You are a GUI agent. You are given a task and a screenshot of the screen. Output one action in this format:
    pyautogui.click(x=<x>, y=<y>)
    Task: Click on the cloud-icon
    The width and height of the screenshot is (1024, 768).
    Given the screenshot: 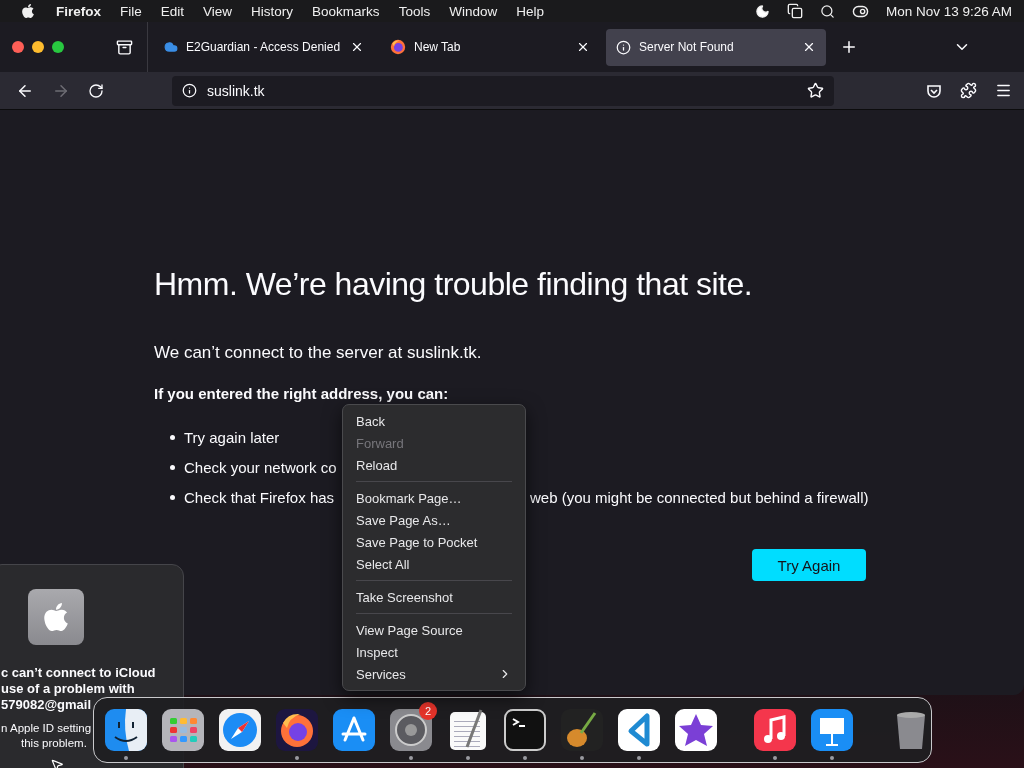 What is the action you would take?
    pyautogui.click(x=171, y=47)
    